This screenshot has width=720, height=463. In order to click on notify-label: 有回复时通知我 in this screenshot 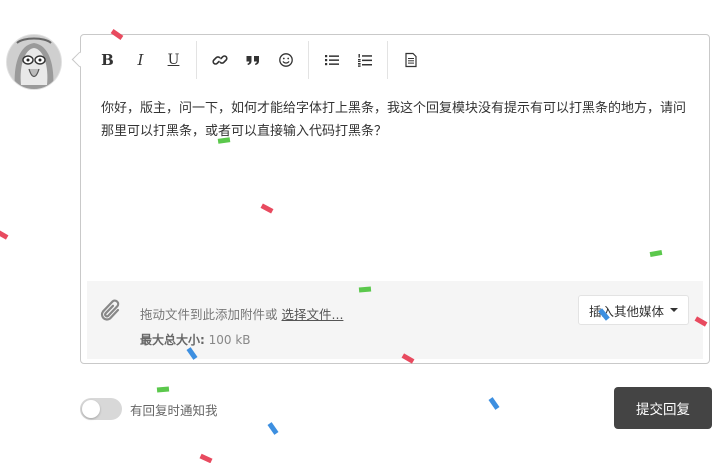, I will do `click(174, 410)`.